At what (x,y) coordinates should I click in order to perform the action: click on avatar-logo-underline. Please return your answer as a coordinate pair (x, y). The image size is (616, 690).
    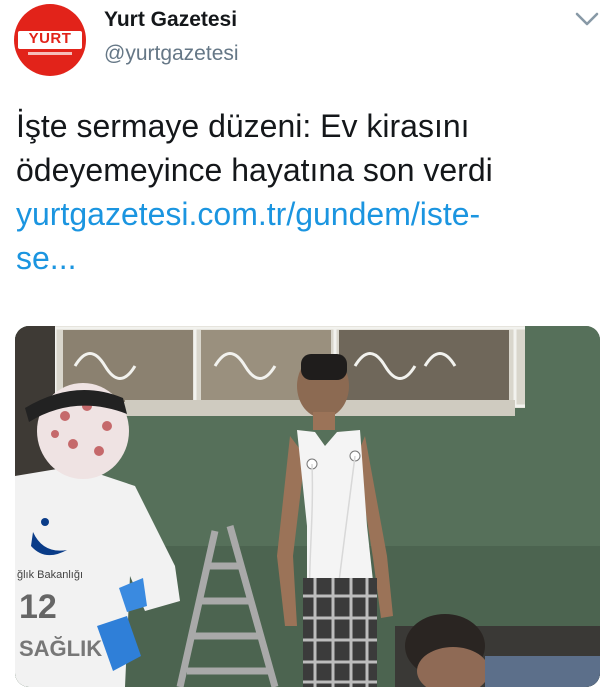
    Looking at the image, I should click on (50, 53).